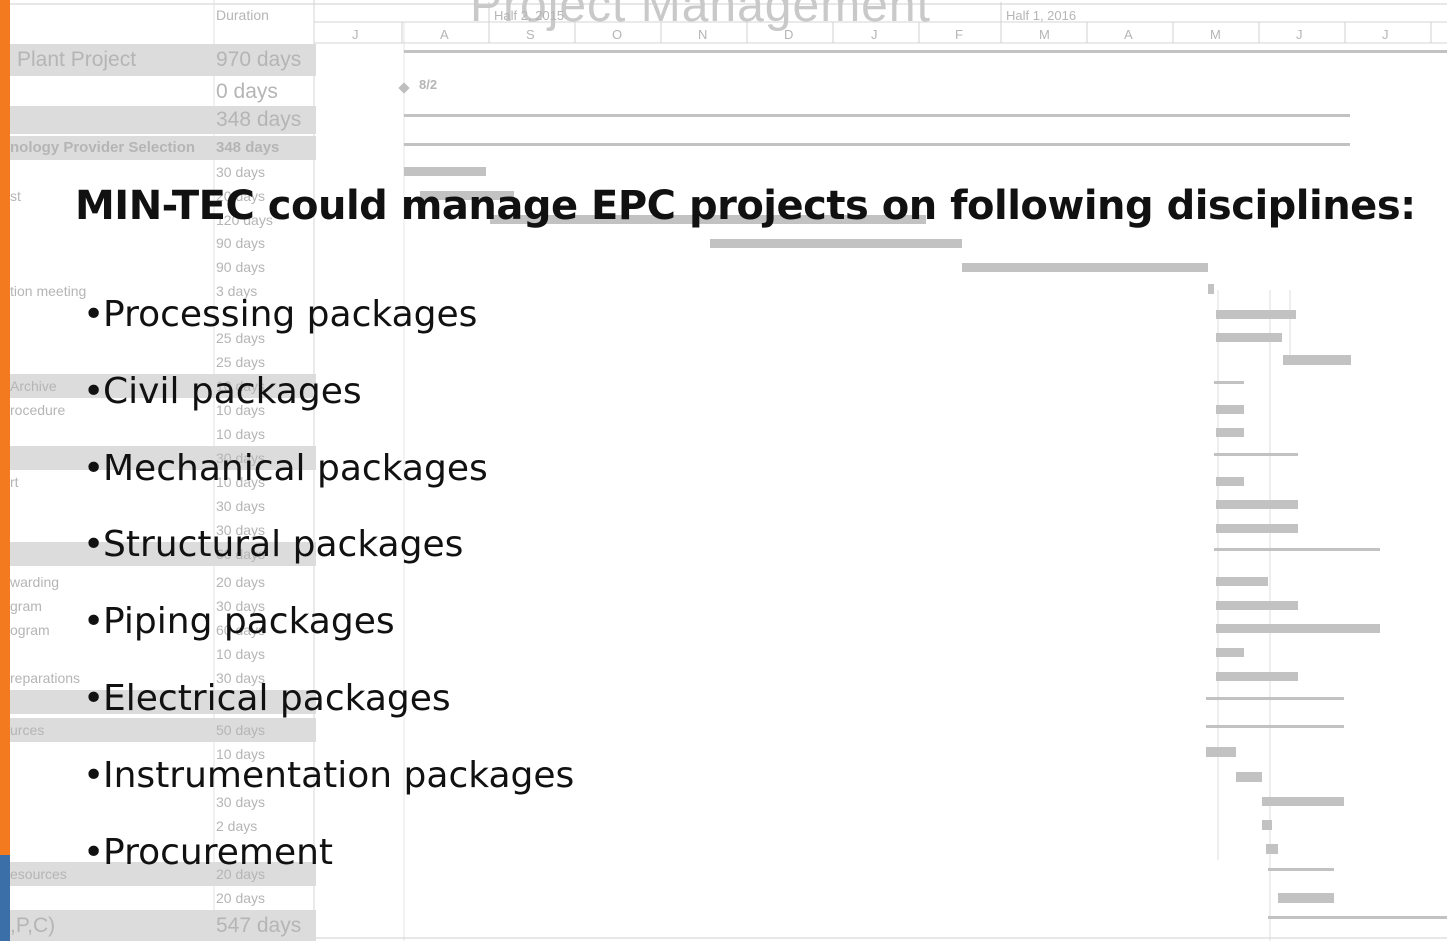 The width and height of the screenshot is (1447, 941). I want to click on accent-bar-orange, so click(5, 470).